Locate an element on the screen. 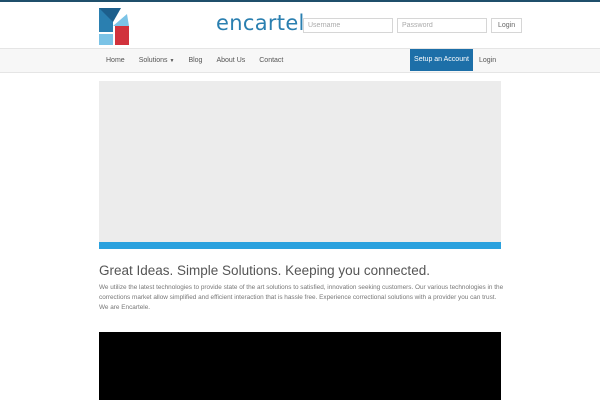 The width and height of the screenshot is (600, 400). nav-item-blog: Blog is located at coordinates (195, 60).